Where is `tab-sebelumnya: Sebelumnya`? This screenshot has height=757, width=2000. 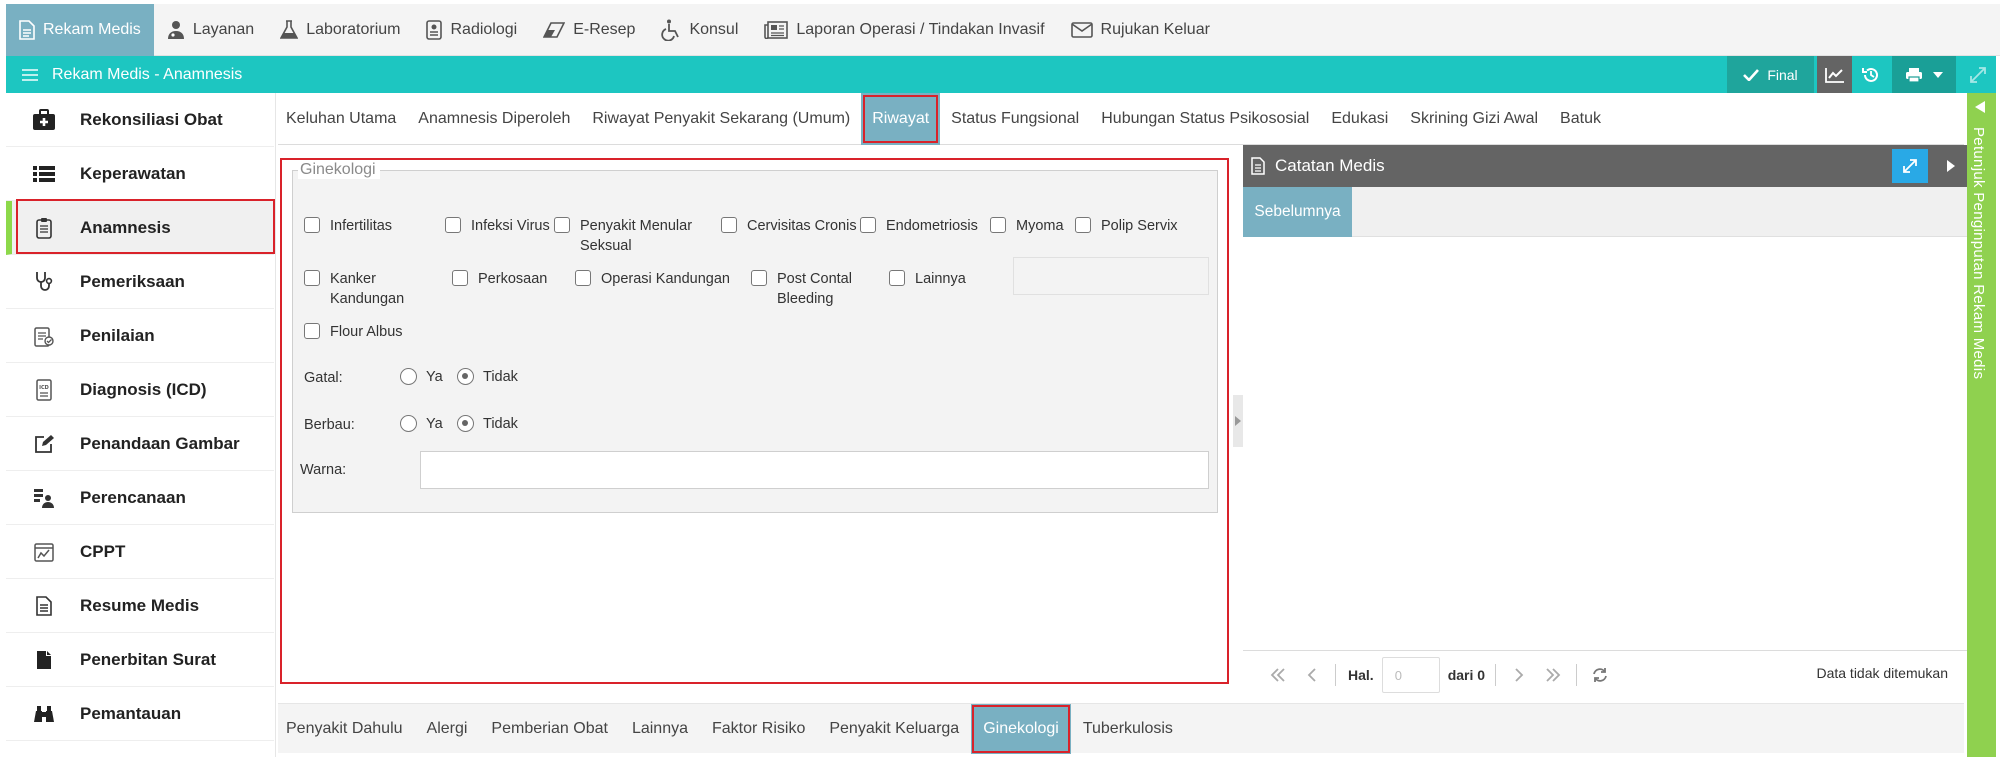
tab-sebelumnya: Sebelumnya is located at coordinates (1297, 212).